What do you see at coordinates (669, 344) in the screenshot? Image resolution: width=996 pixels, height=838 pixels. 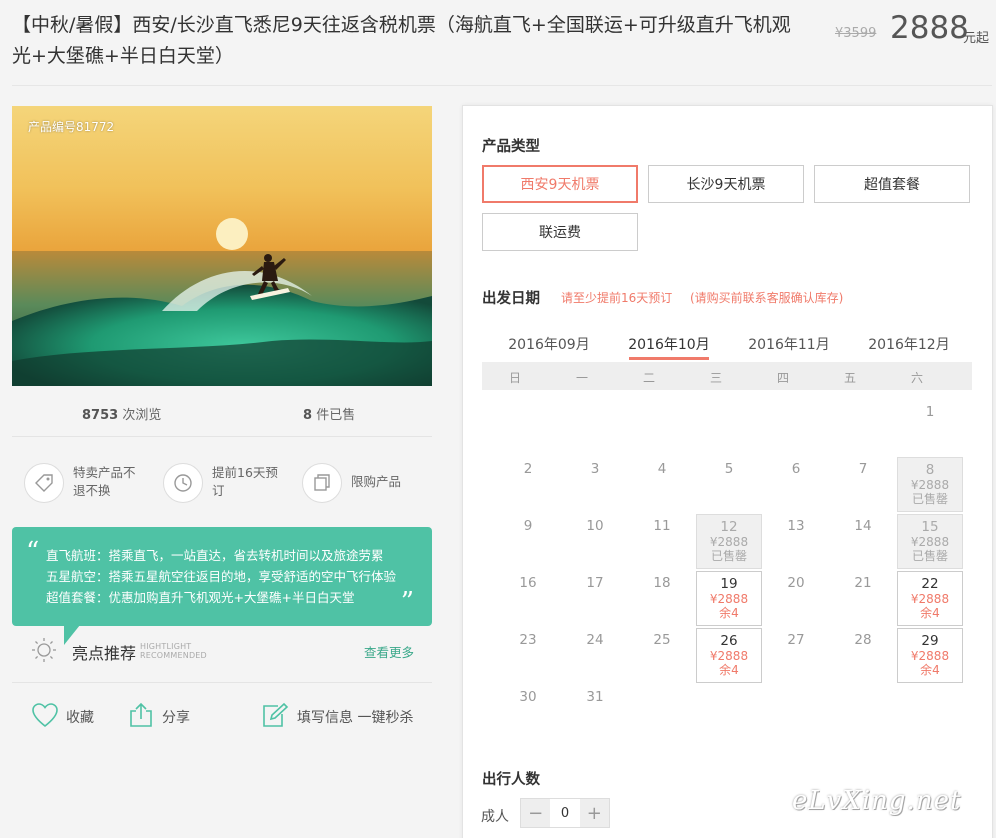 I see `month-tab-oct: 2016年10月` at bounding box center [669, 344].